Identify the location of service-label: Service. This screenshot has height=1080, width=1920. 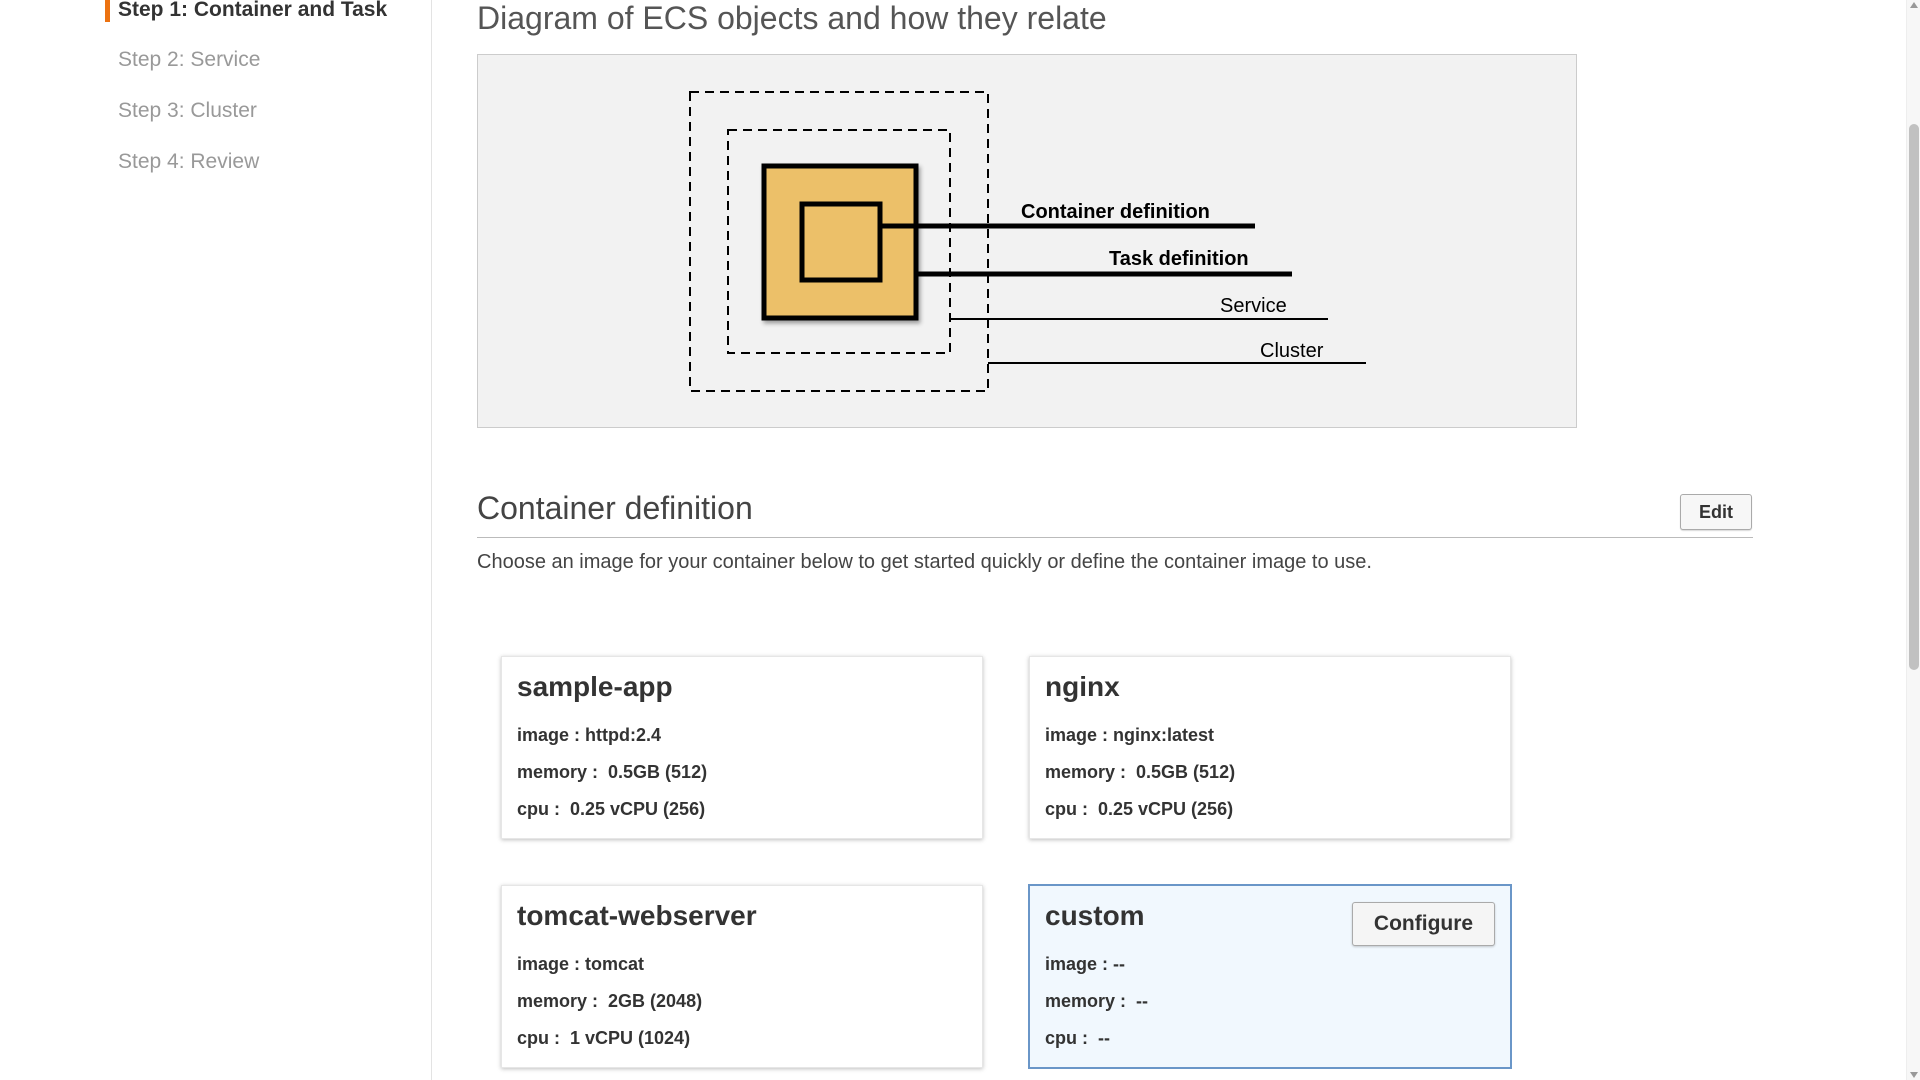
(1253, 306).